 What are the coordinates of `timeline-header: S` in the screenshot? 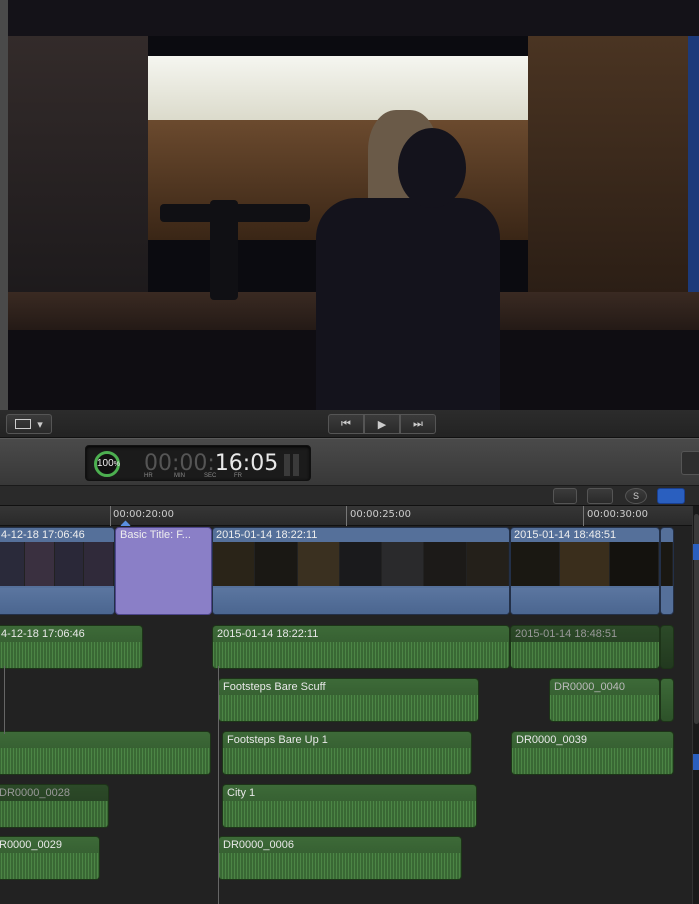 It's located at (349, 496).